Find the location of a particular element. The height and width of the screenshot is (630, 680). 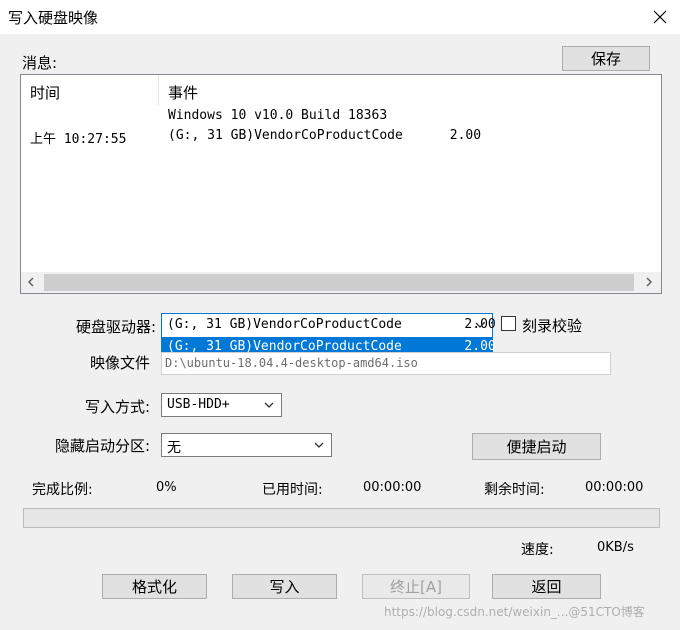

write-method-select: USB-HDD+ is located at coordinates (221, 405).